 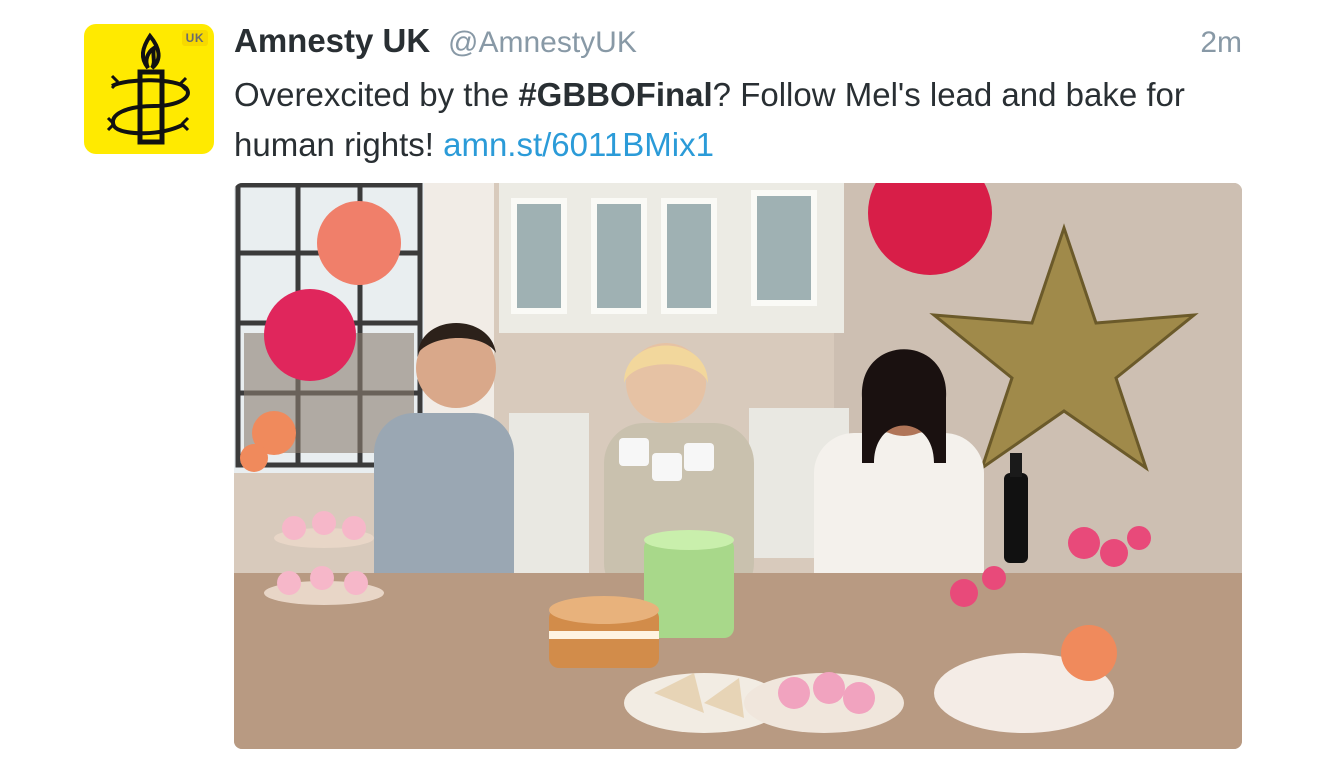 What do you see at coordinates (1221, 43) in the screenshot?
I see `tweet-timestamp: 2m` at bounding box center [1221, 43].